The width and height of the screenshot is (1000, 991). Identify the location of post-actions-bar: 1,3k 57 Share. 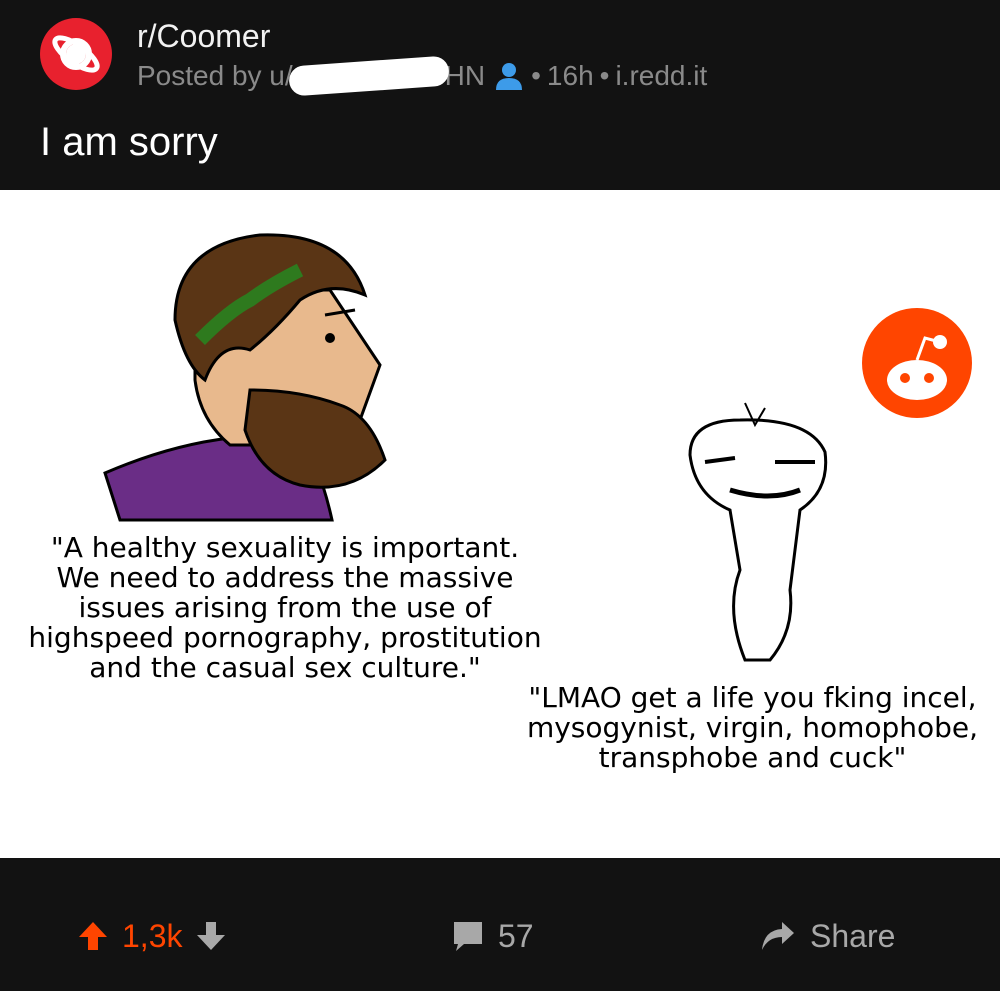
(500, 924).